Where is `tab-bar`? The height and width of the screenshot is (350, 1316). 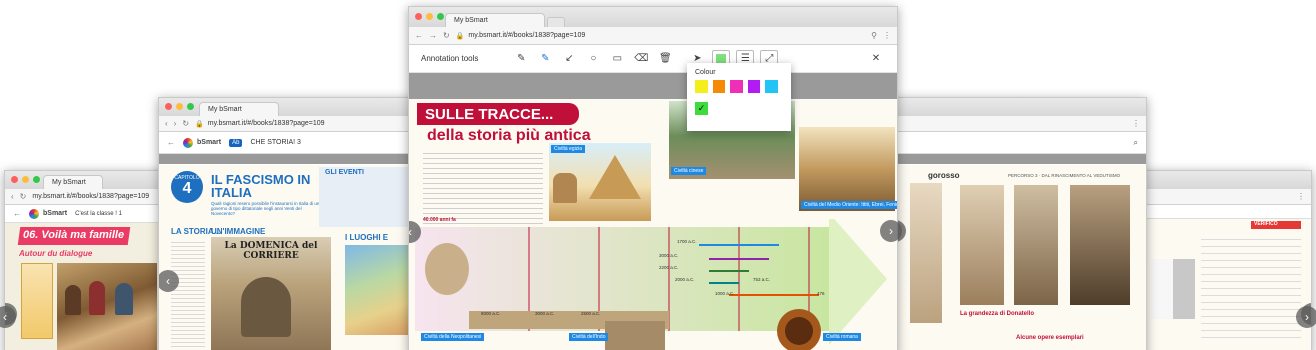
tab-bar is located at coordinates (1021, 107).